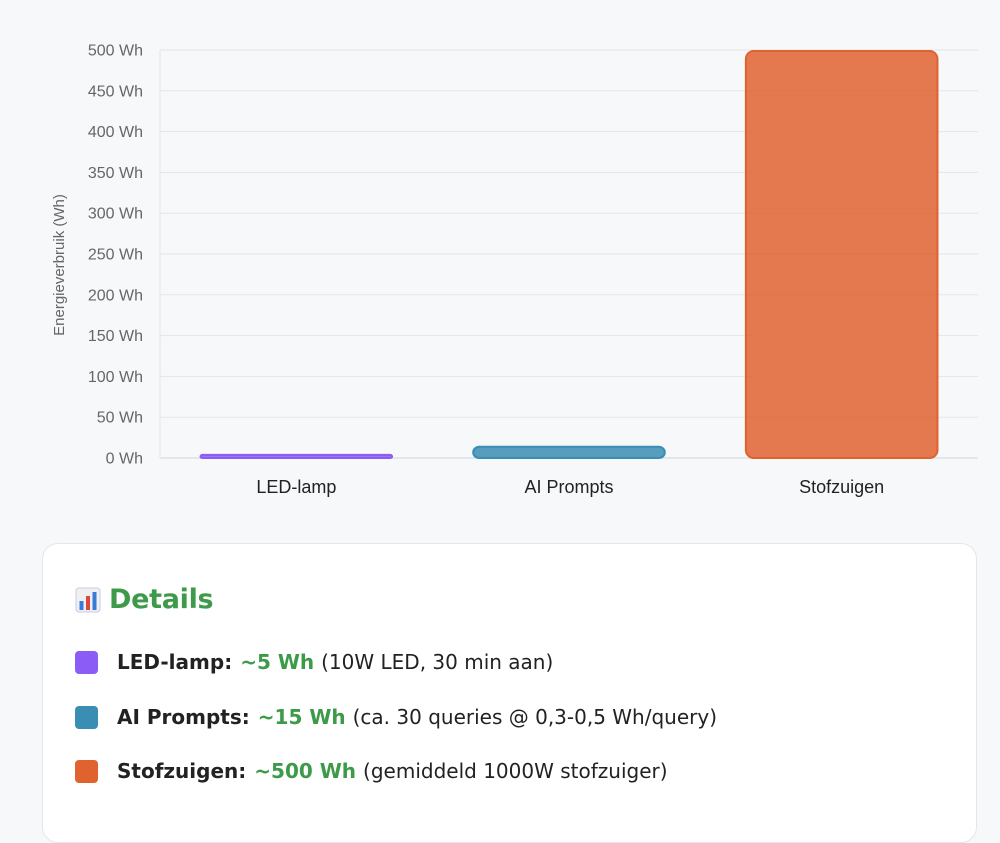 This screenshot has height=843, width=1000. I want to click on y-tick-label: 150 Wh, so click(115, 336).